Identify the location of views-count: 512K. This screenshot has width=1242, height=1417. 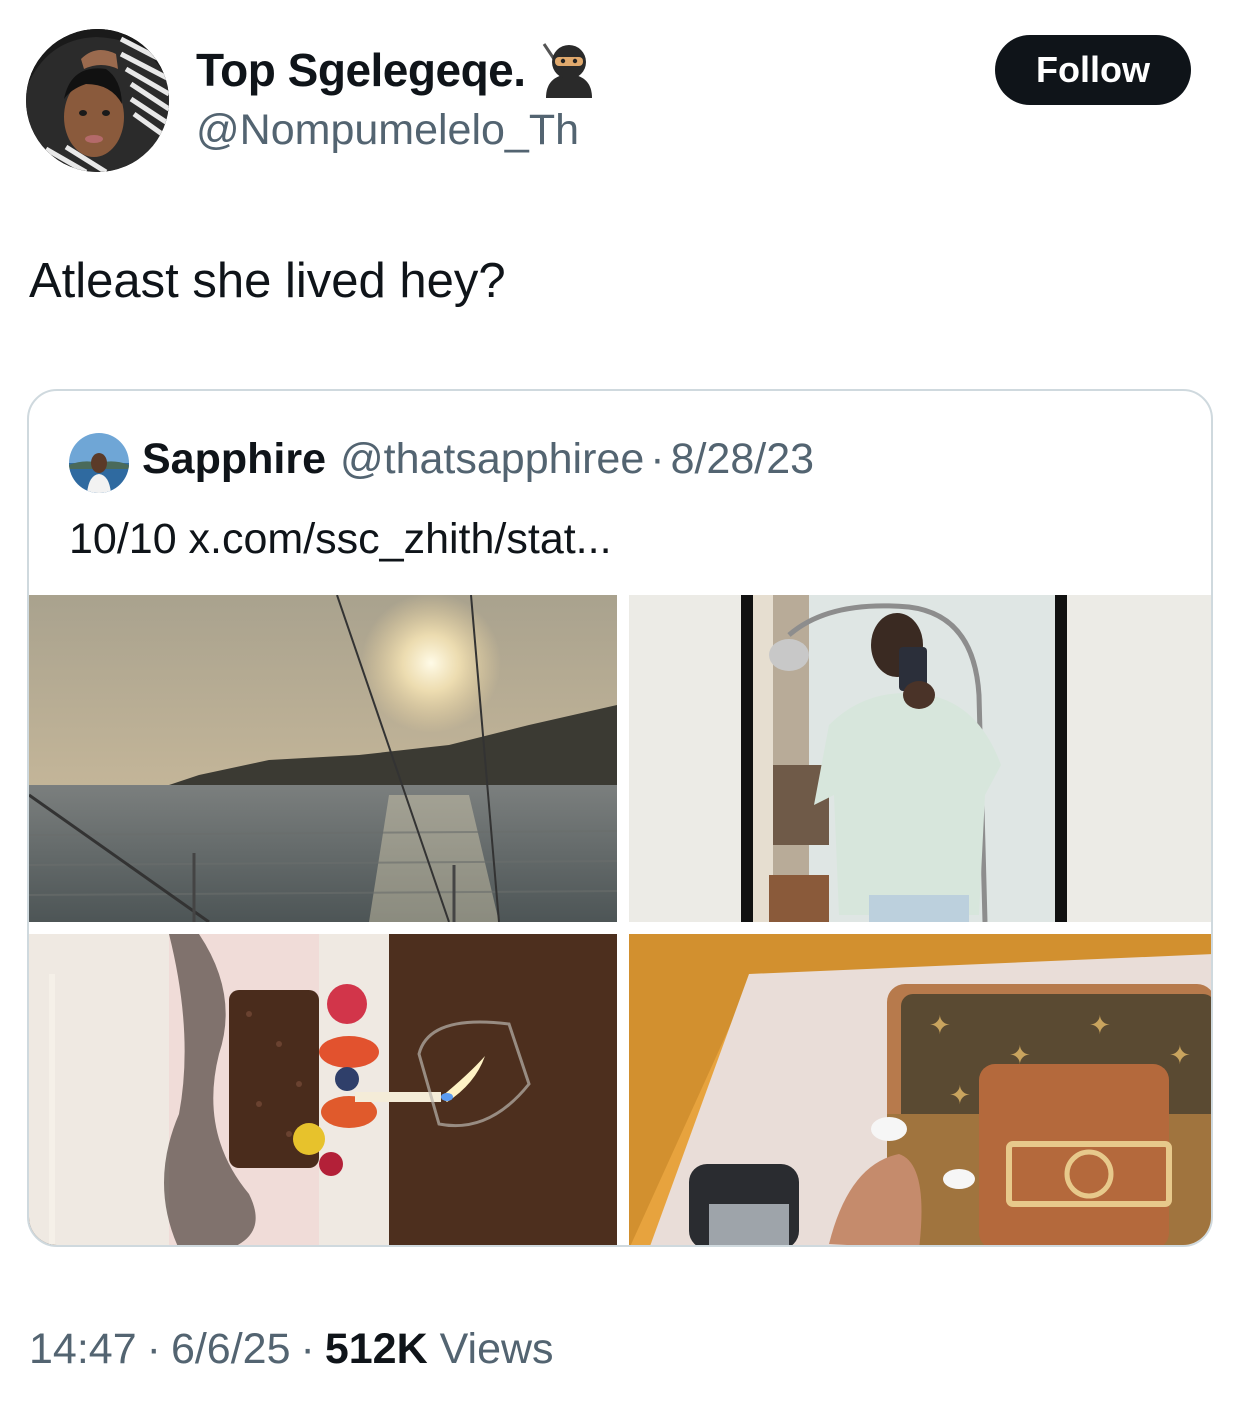
(376, 1349).